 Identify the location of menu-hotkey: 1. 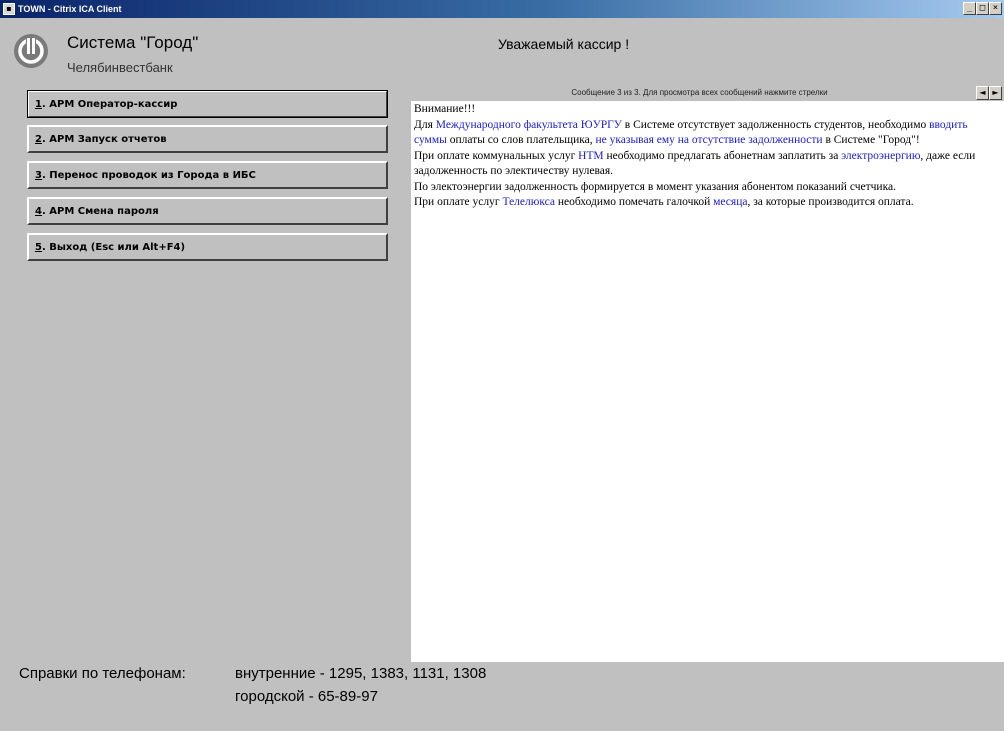
(38, 104).